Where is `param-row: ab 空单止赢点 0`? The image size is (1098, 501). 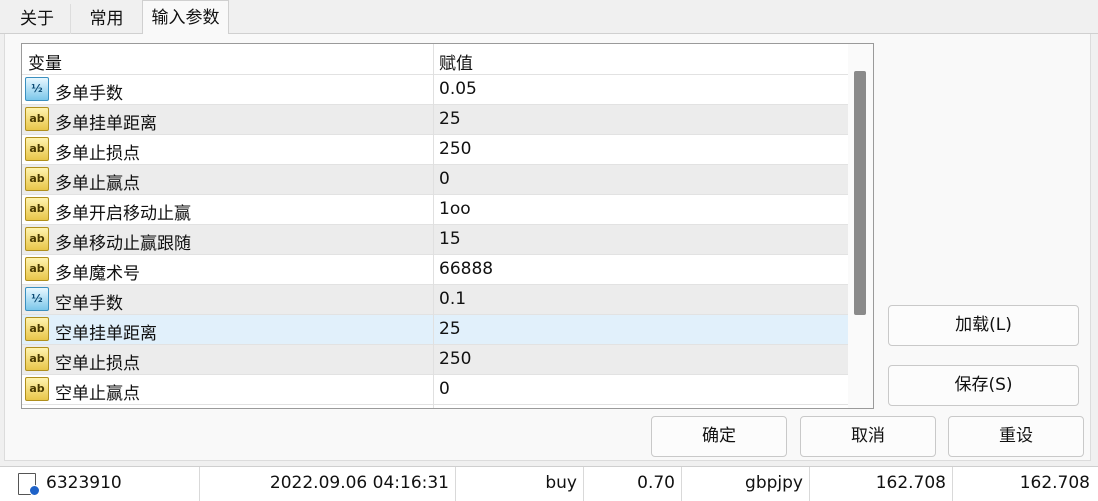 param-row: ab 空单止赢点 0 is located at coordinates (435, 390).